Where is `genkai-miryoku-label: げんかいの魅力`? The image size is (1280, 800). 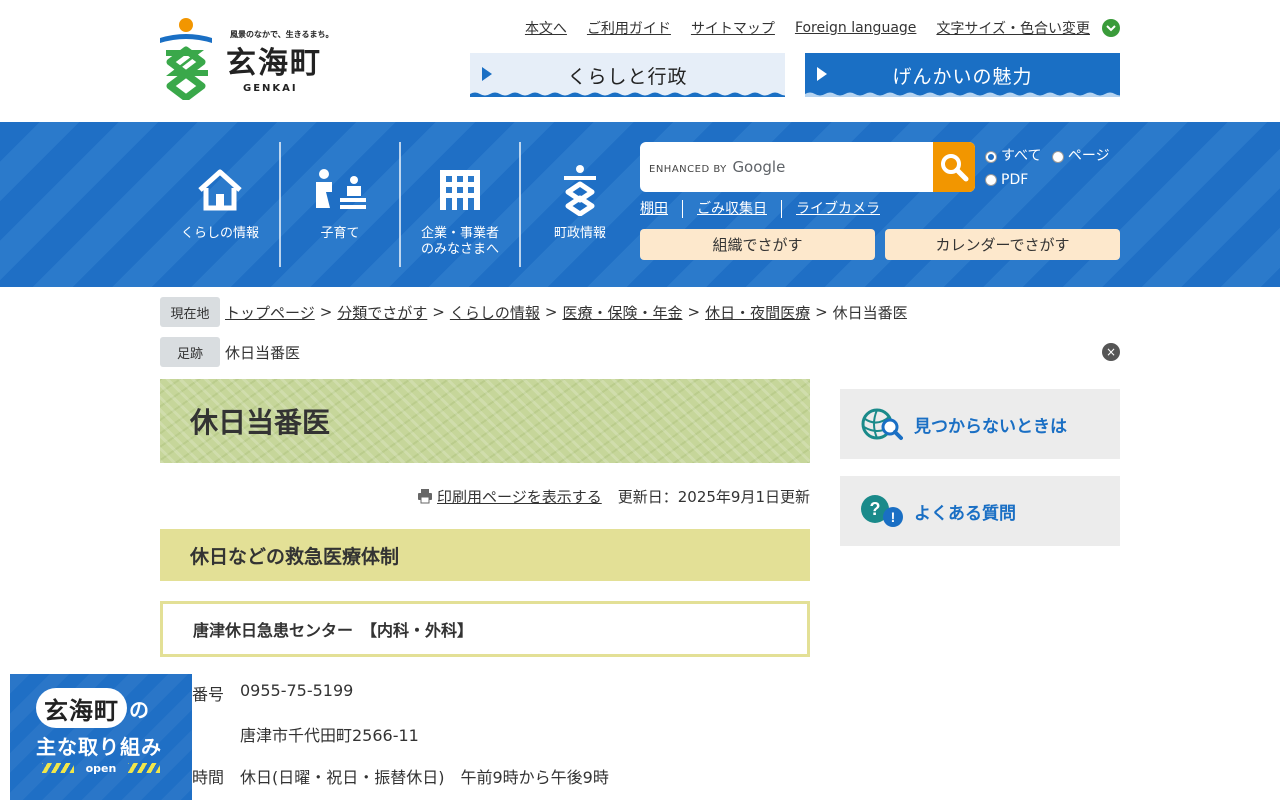
genkai-miryoku-label: げんかいの魅力 is located at coordinates (962, 76).